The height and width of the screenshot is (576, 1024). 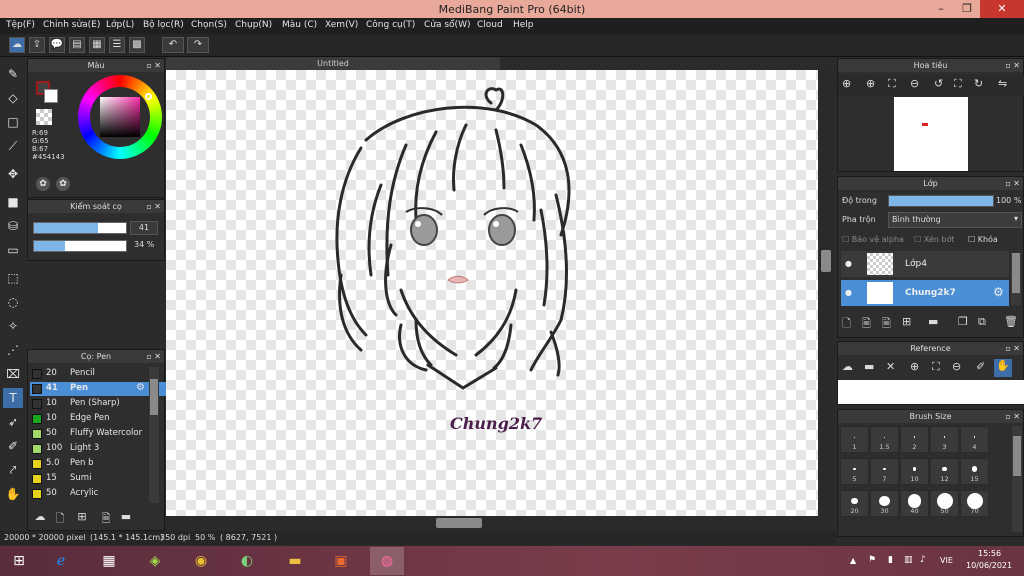 What do you see at coordinates (846, 324) in the screenshot?
I see `new-layer-icon: 🗋` at bounding box center [846, 324].